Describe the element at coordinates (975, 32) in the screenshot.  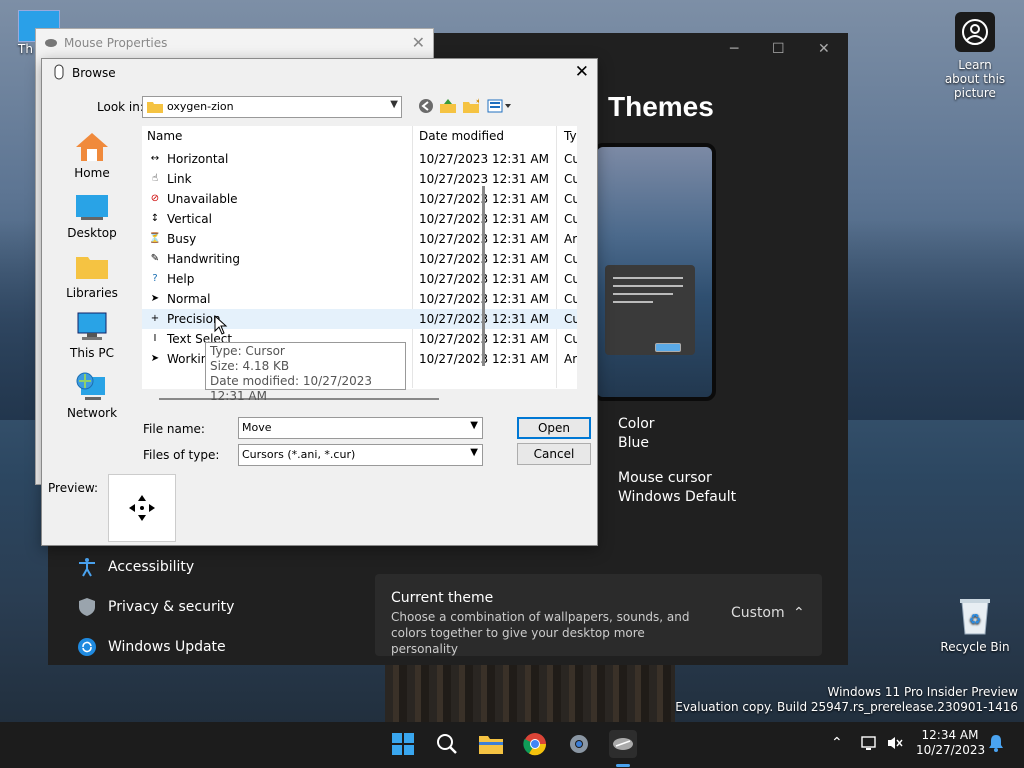
I see `camera-icon` at that location.